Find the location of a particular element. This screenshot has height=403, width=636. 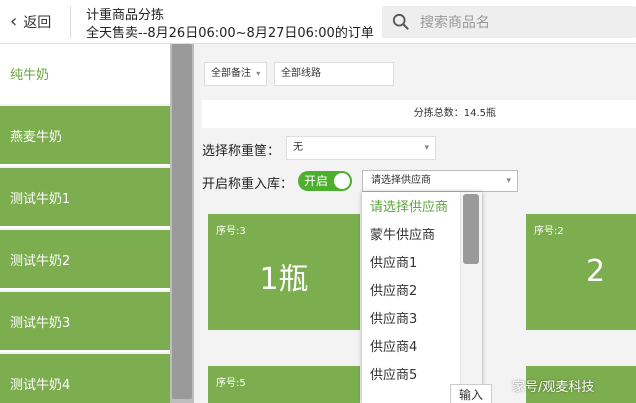

dropdown-option: 供应商1 is located at coordinates (412, 264).